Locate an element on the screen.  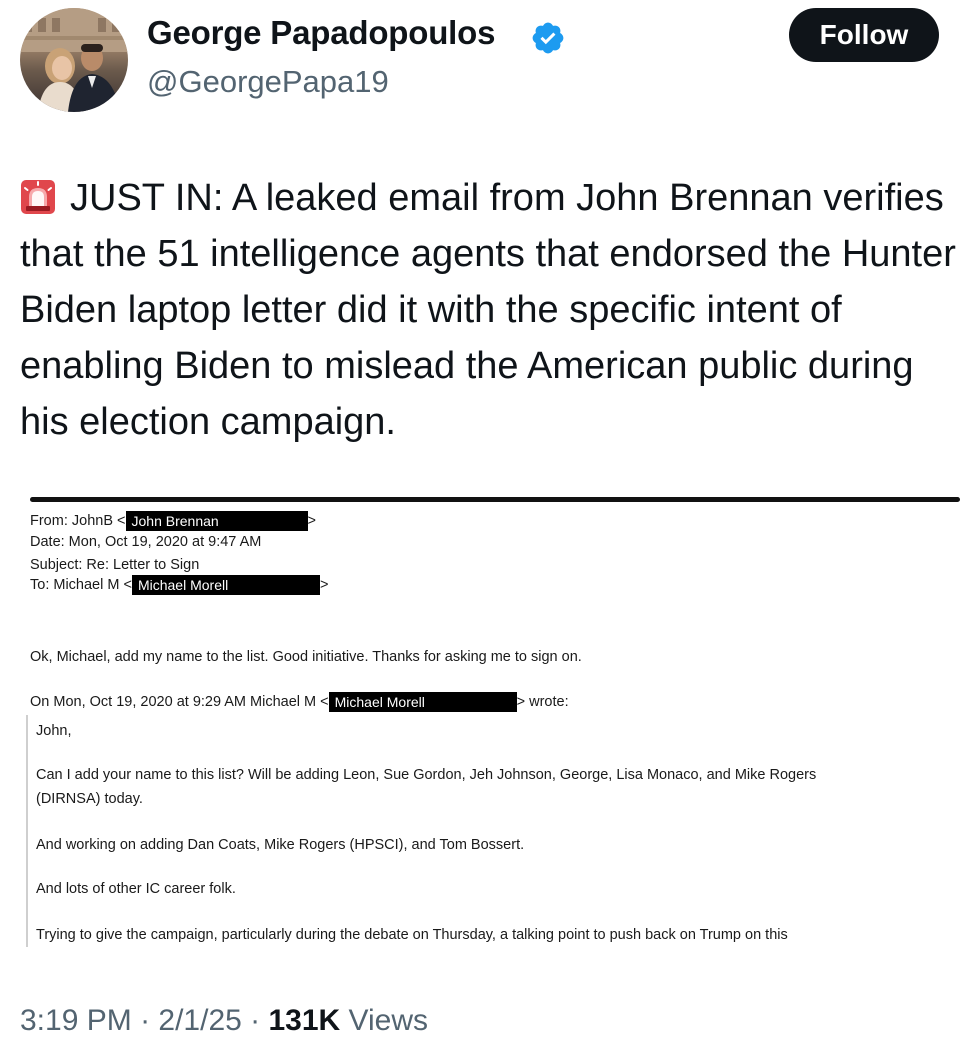
author-name: George Papadopoulos is located at coordinates (321, 33).